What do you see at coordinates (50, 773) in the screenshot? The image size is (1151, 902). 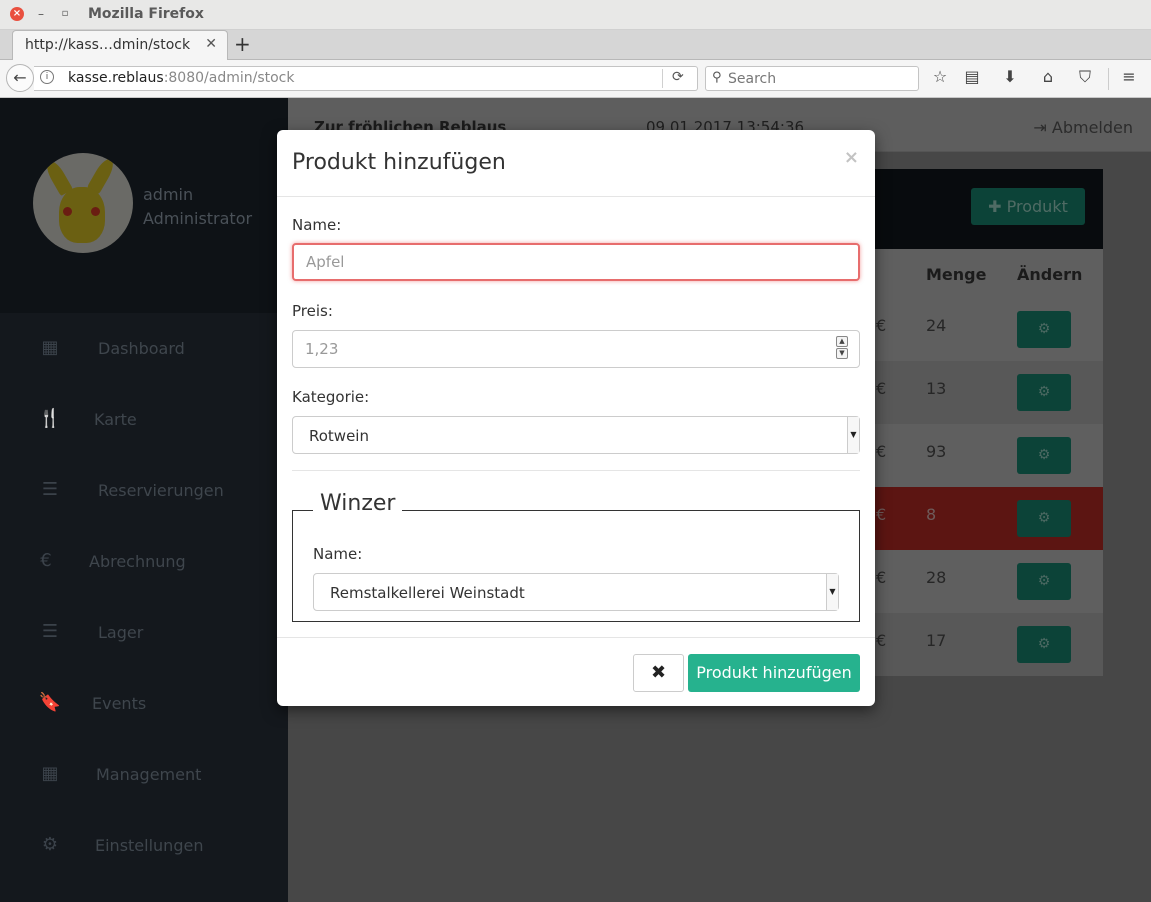 I see `calendar-icon: ▦` at bounding box center [50, 773].